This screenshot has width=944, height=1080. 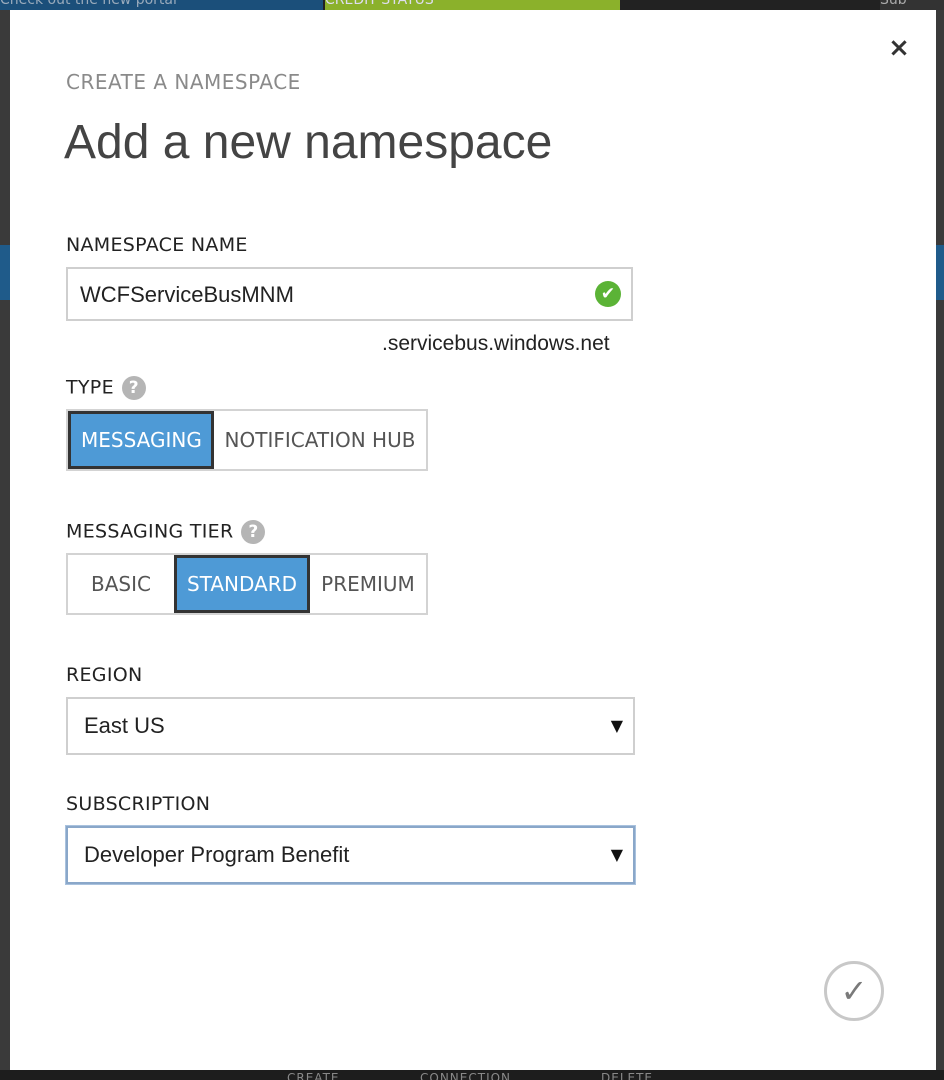 What do you see at coordinates (253, 532) in the screenshot?
I see `tier-help-icon: ?` at bounding box center [253, 532].